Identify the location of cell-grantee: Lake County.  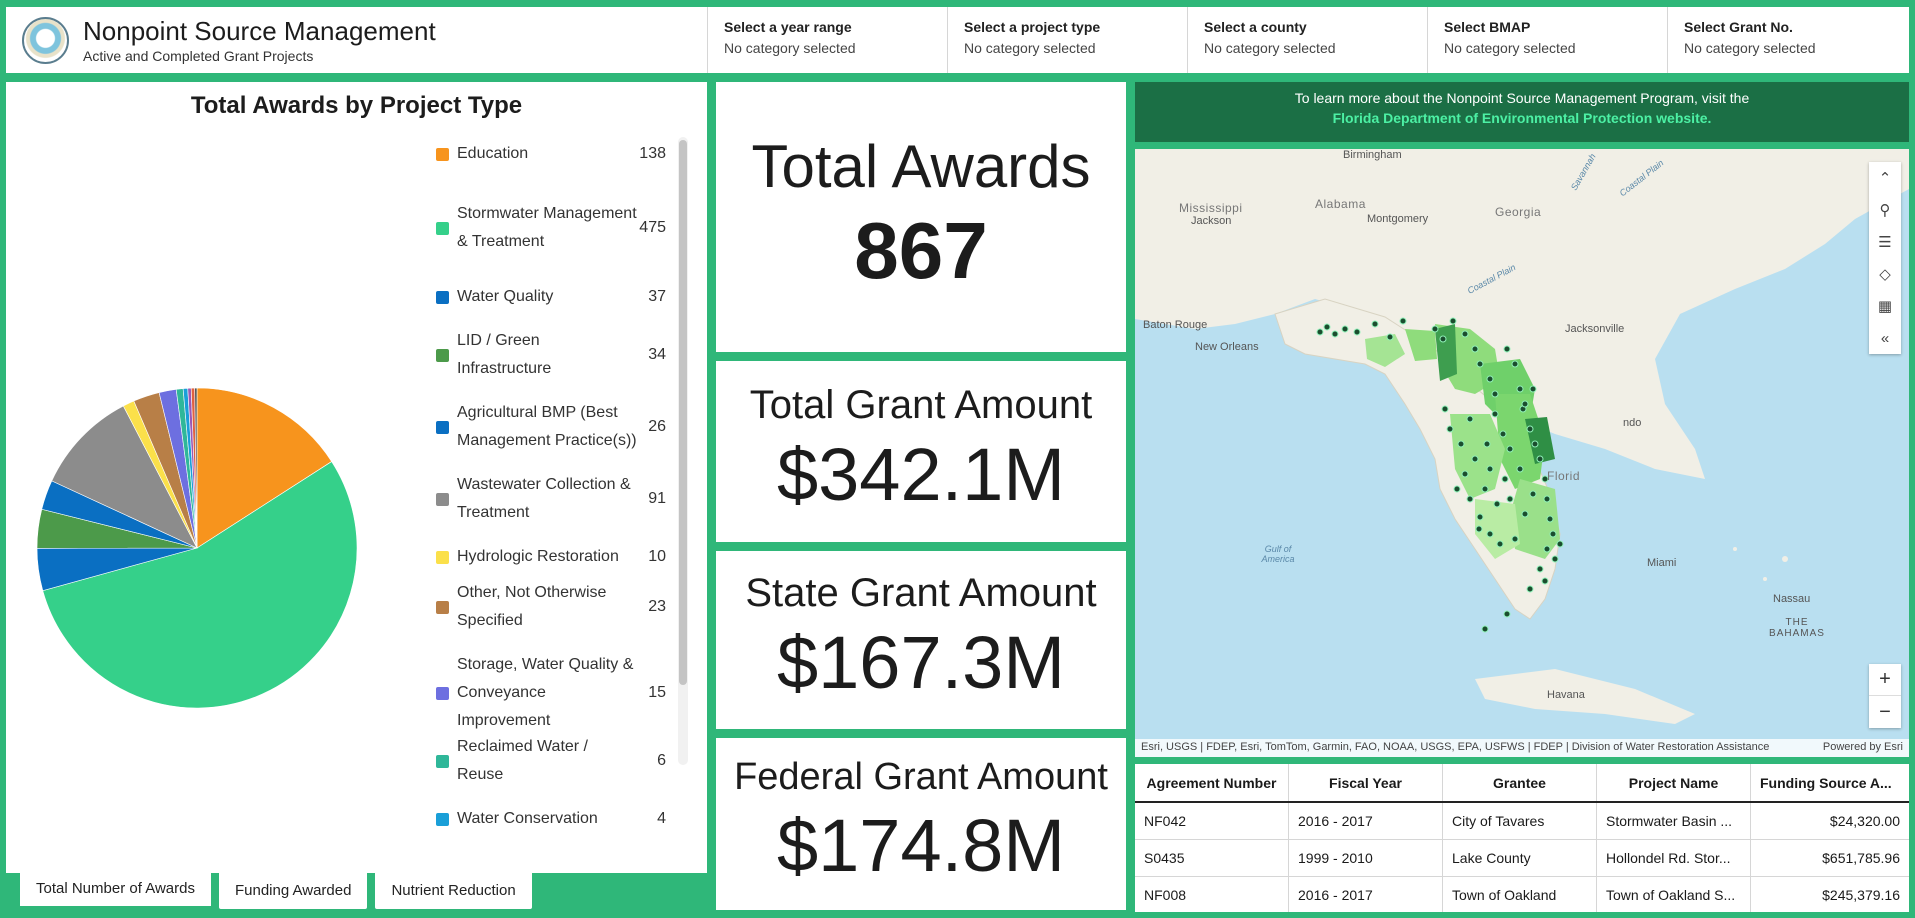
(1520, 858).